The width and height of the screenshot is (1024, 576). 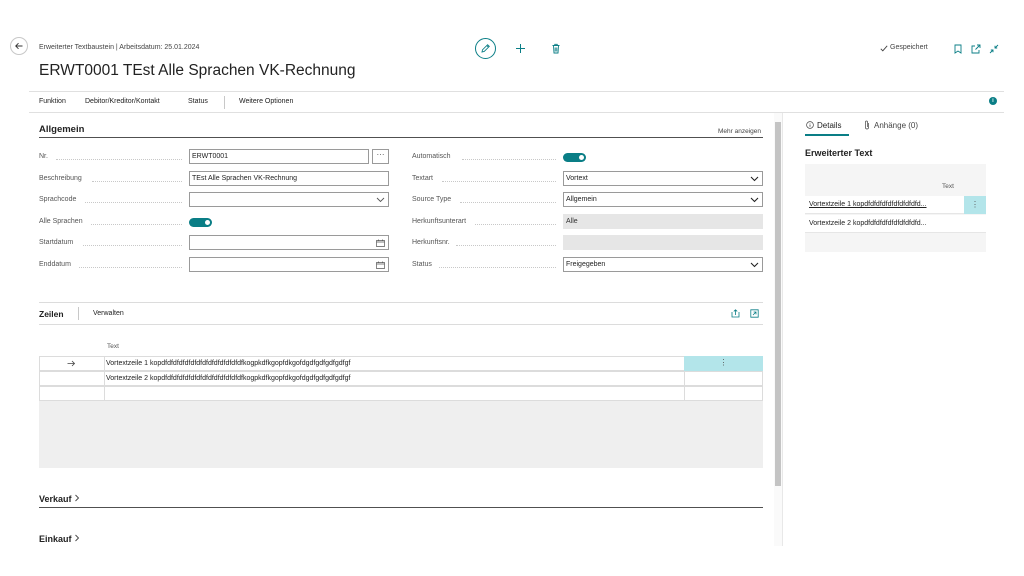 I want to click on scrollbar-thumb, so click(x=778, y=304).